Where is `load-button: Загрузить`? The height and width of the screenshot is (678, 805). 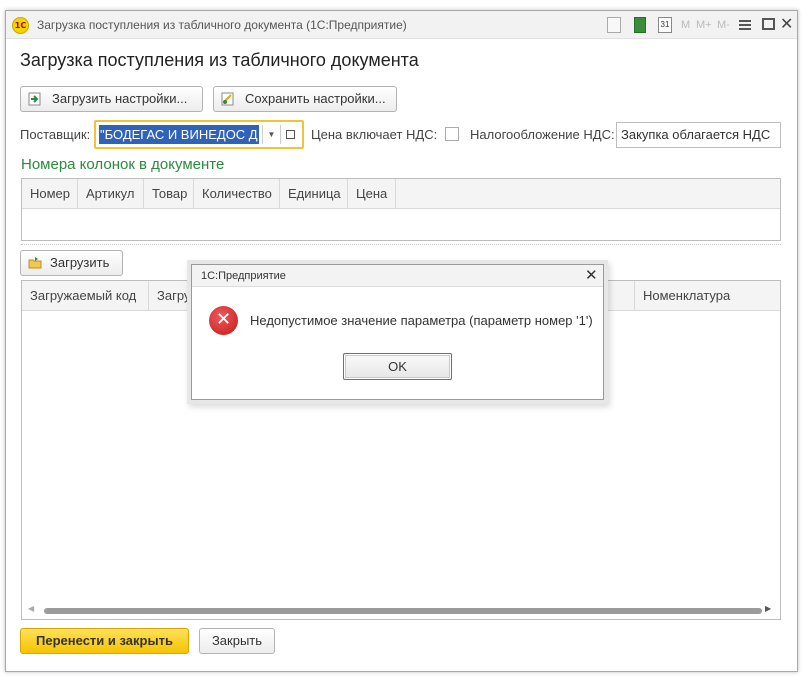
load-button: Загрузить is located at coordinates (71, 263).